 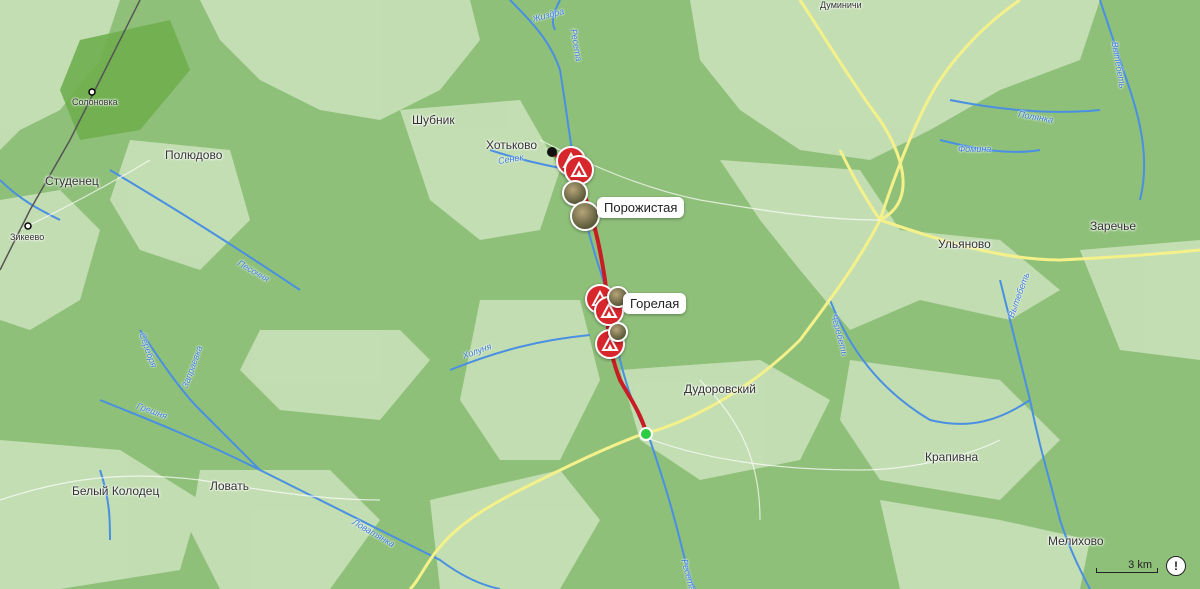 What do you see at coordinates (433, 120) in the screenshot?
I see `place-label-shubnik: Шубник` at bounding box center [433, 120].